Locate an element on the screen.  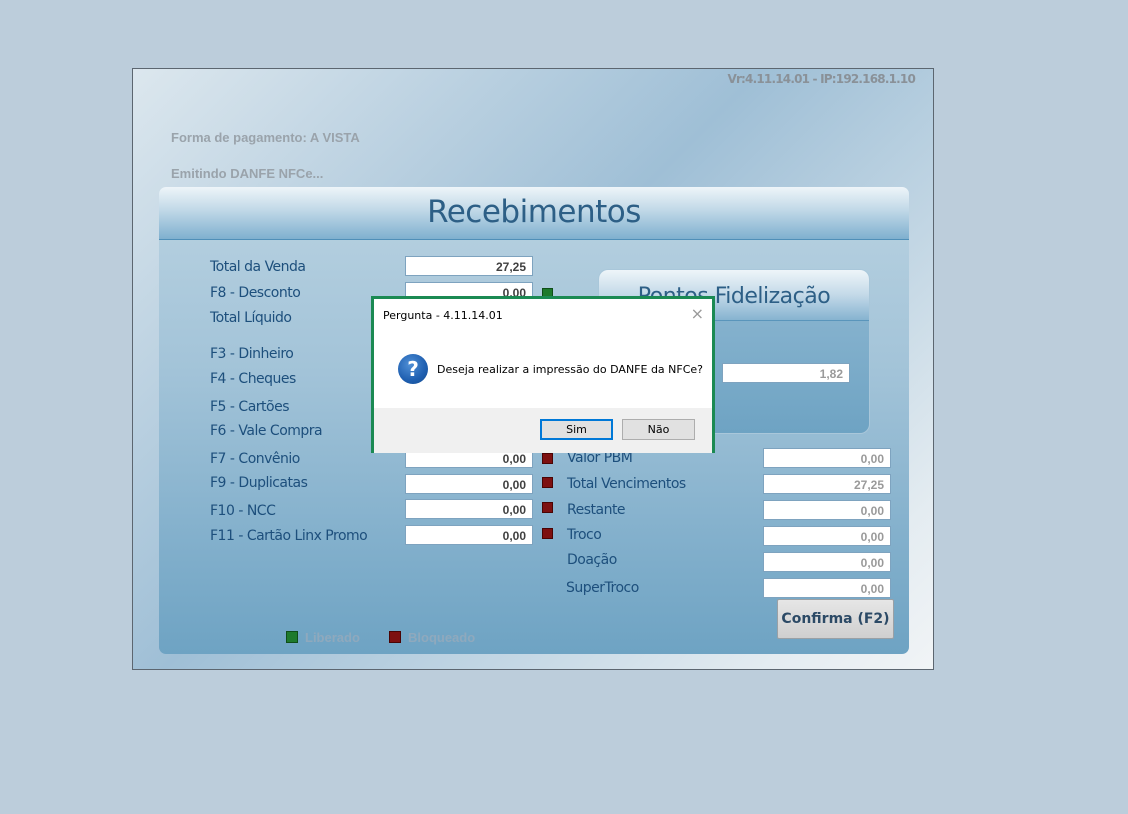
valor-pbm-field: 0,00 is located at coordinates (827, 458).